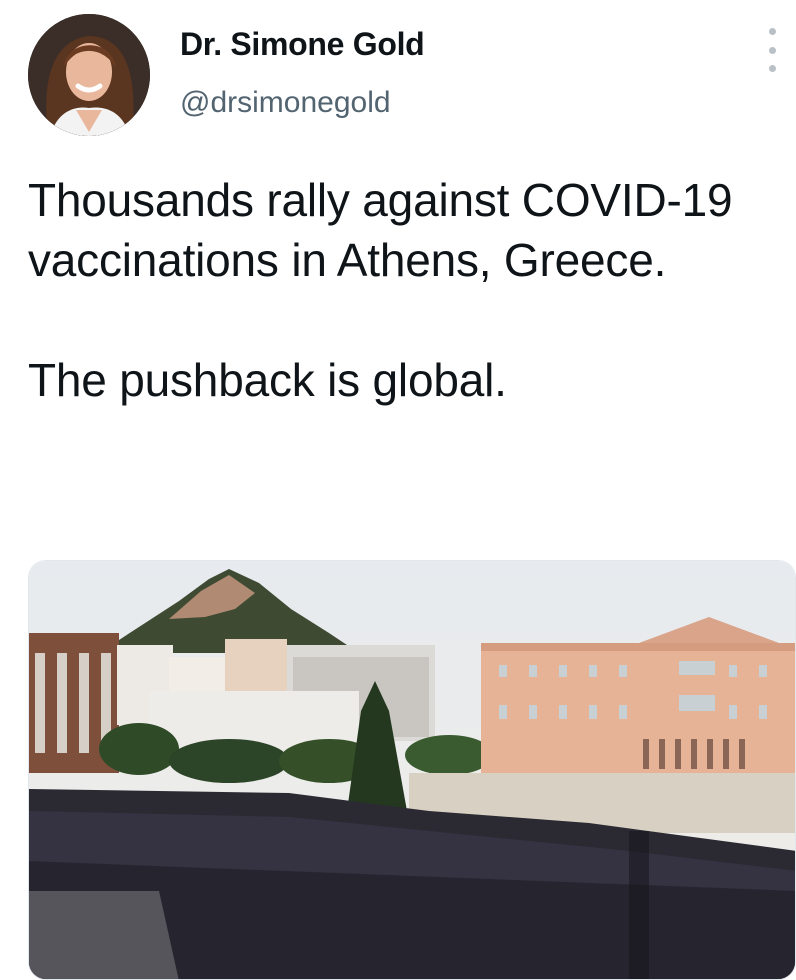 This screenshot has height=980, width=796. What do you see at coordinates (89, 75) in the screenshot?
I see `avatar` at bounding box center [89, 75].